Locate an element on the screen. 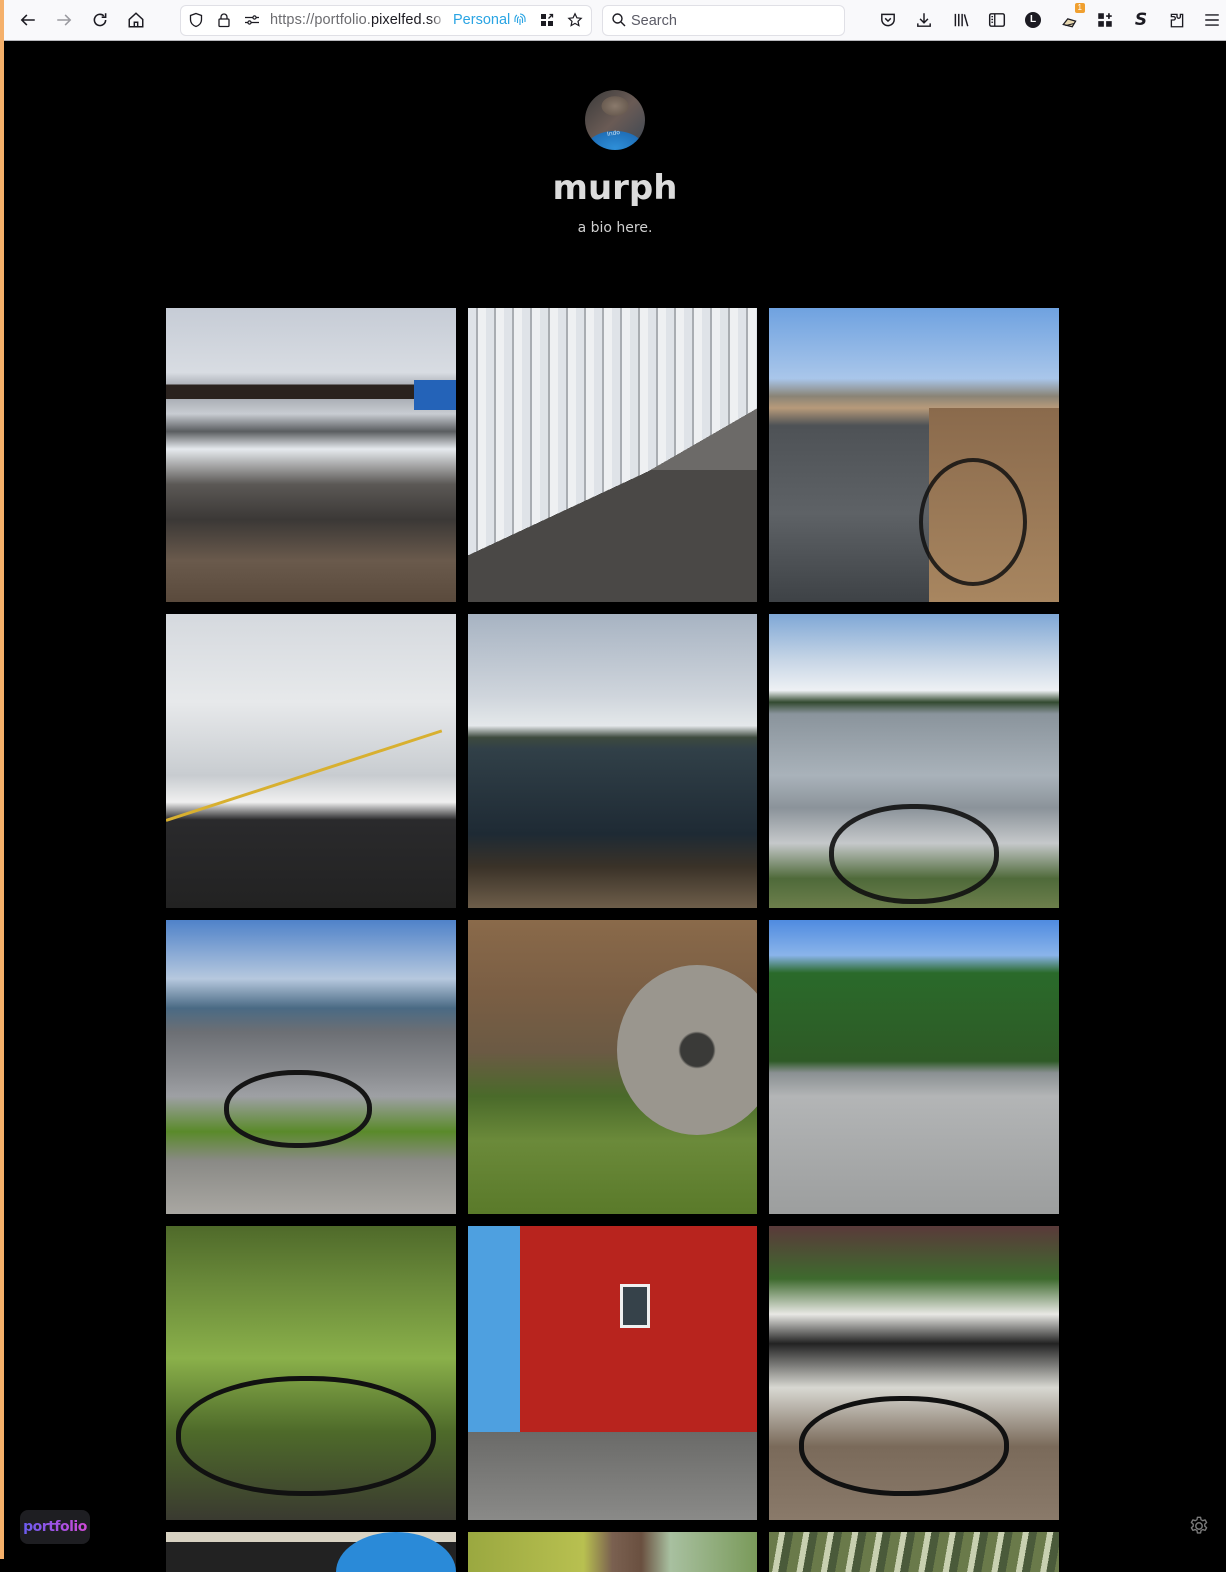 The width and height of the screenshot is (1226, 1572). portfolio-home-link: portfolio is located at coordinates (55, 1527).